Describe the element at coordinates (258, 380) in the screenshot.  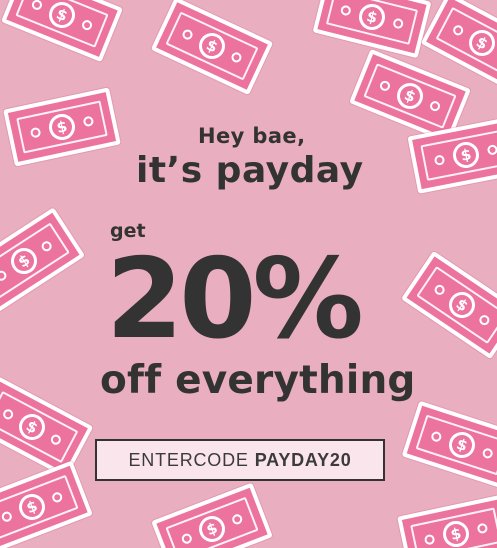
I see `offer-text: off everything` at that location.